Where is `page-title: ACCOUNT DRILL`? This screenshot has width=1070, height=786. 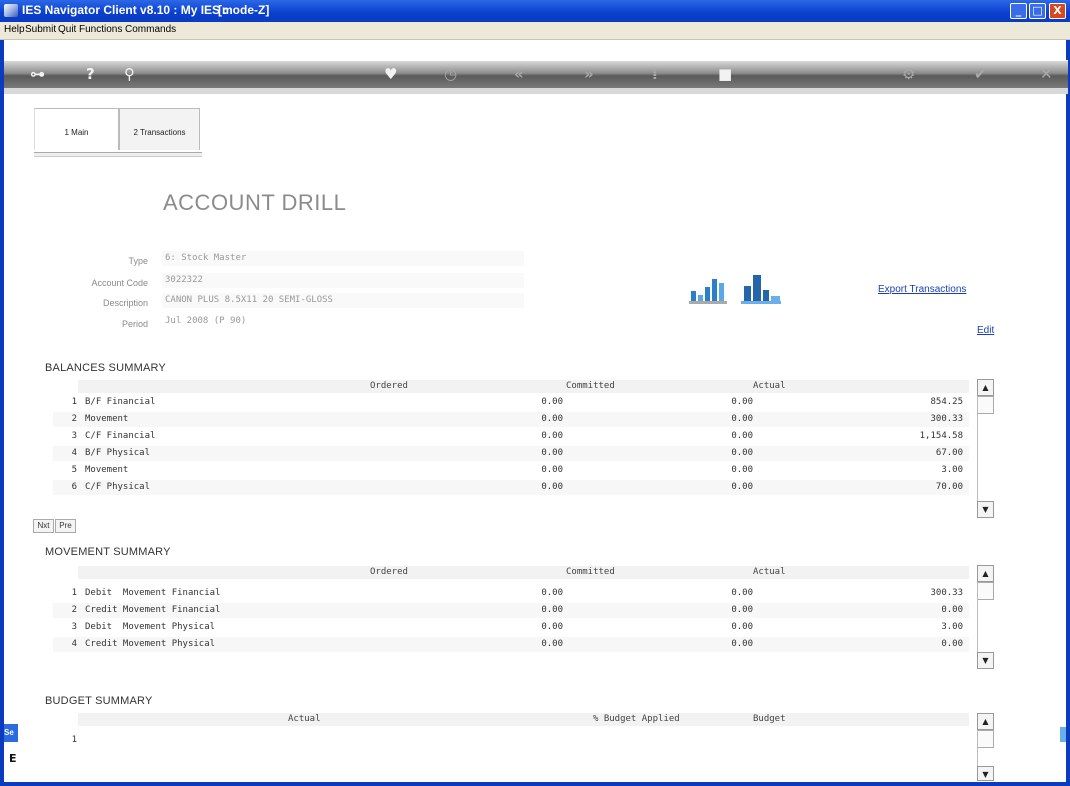
page-title: ACCOUNT DRILL is located at coordinates (255, 202).